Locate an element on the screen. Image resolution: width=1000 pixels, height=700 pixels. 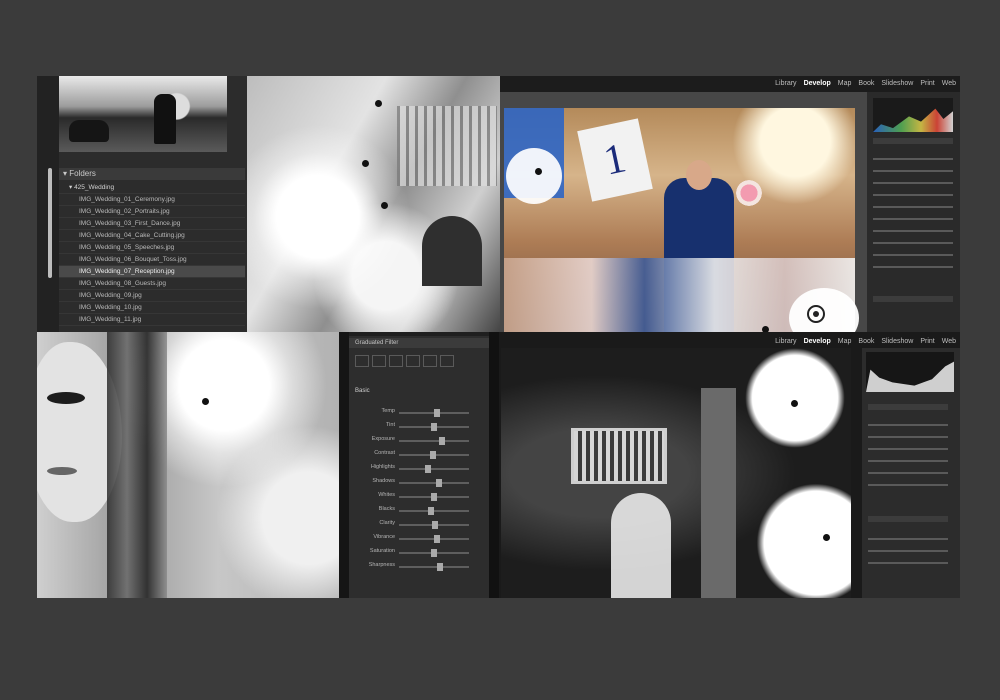
divider is located at coordinates (419, 334).